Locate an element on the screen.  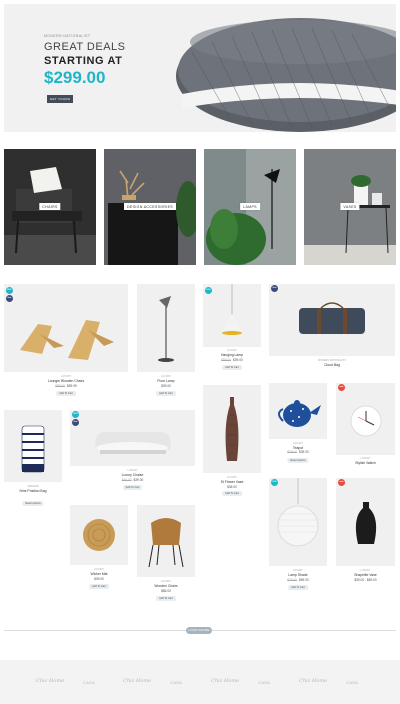
product-title: Cloud Bag is located at coordinates (332, 365).